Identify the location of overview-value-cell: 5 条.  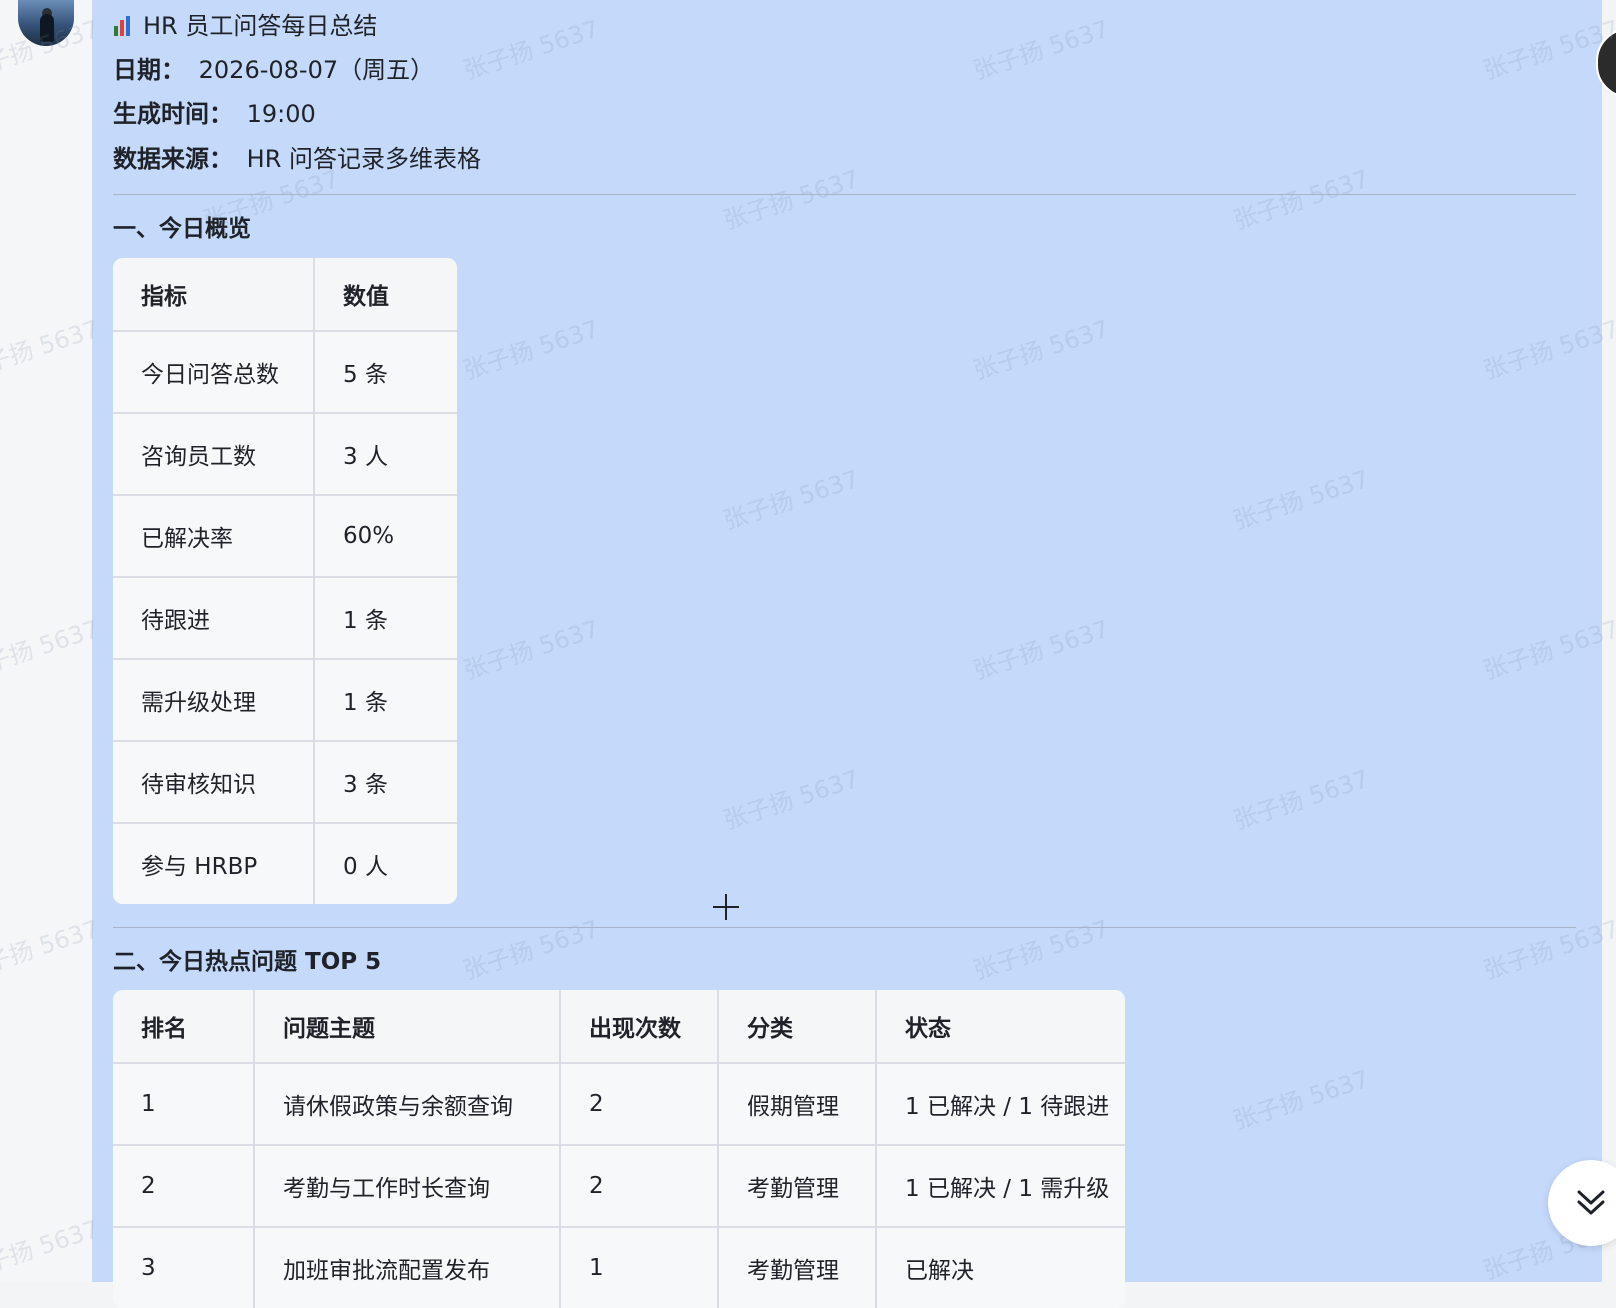
(386, 373).